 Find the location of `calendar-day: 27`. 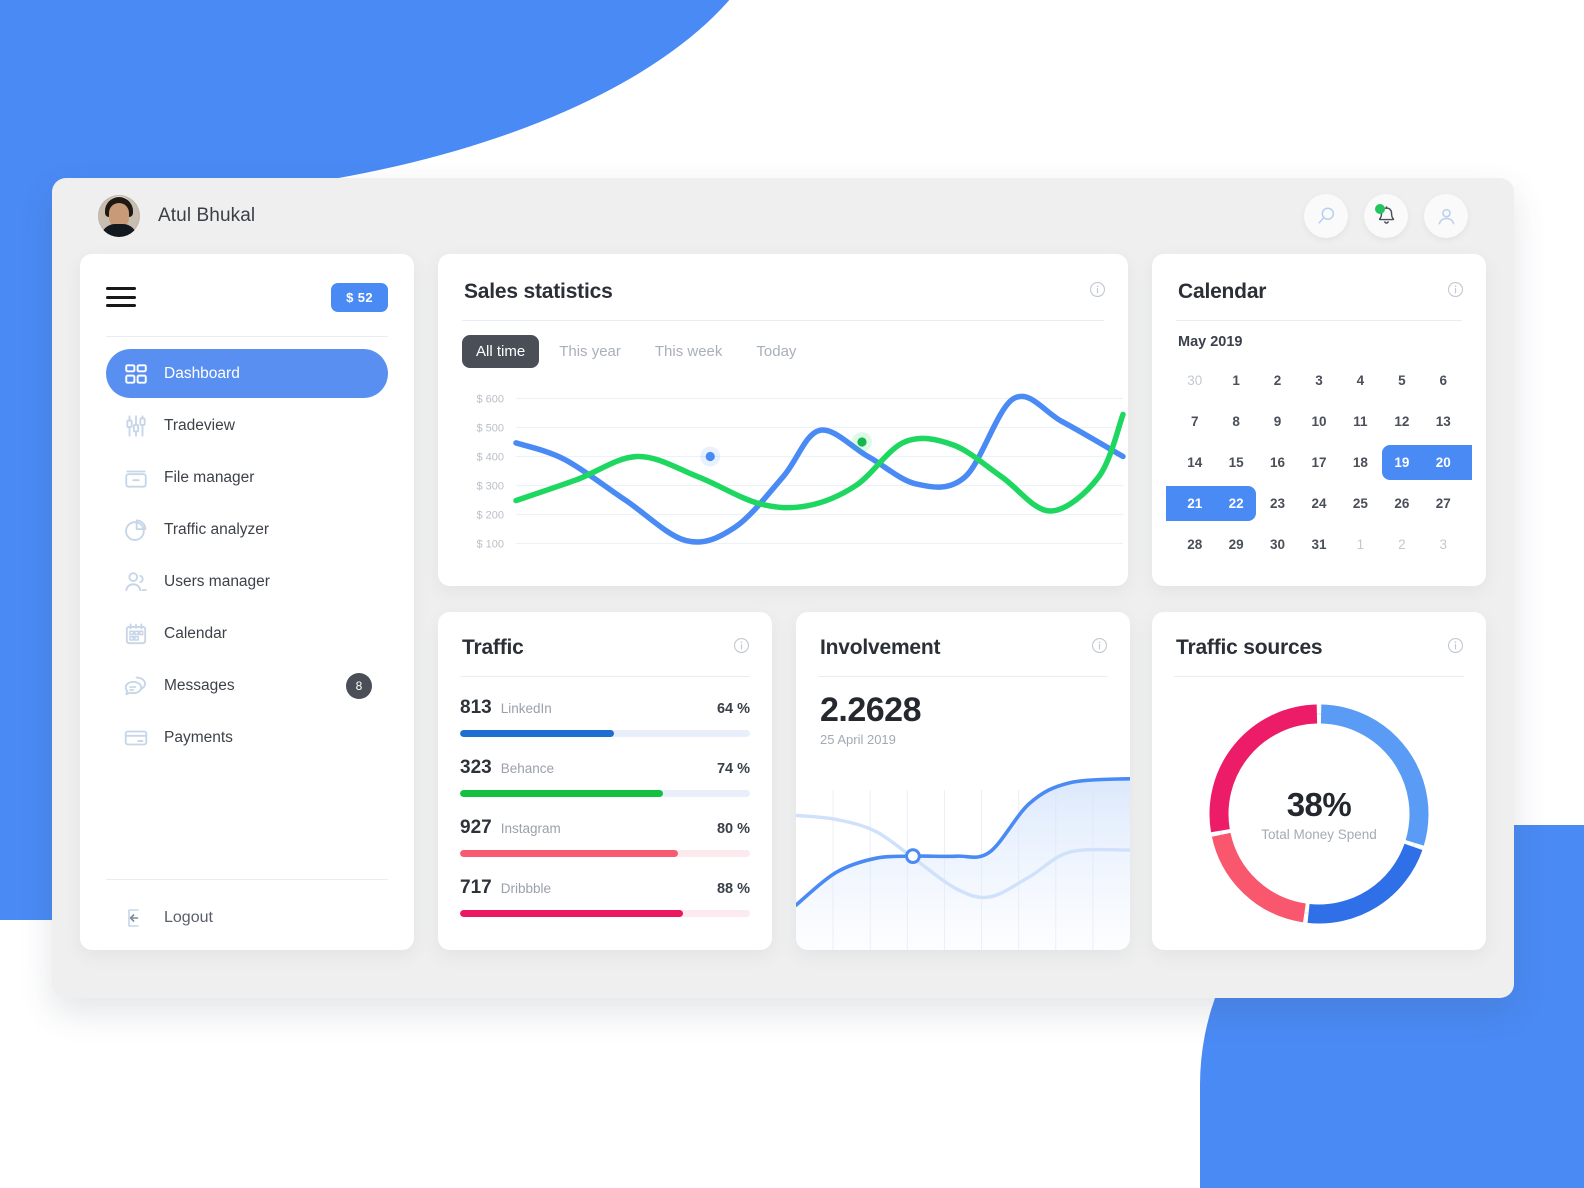

calendar-day: 27 is located at coordinates (1443, 503).